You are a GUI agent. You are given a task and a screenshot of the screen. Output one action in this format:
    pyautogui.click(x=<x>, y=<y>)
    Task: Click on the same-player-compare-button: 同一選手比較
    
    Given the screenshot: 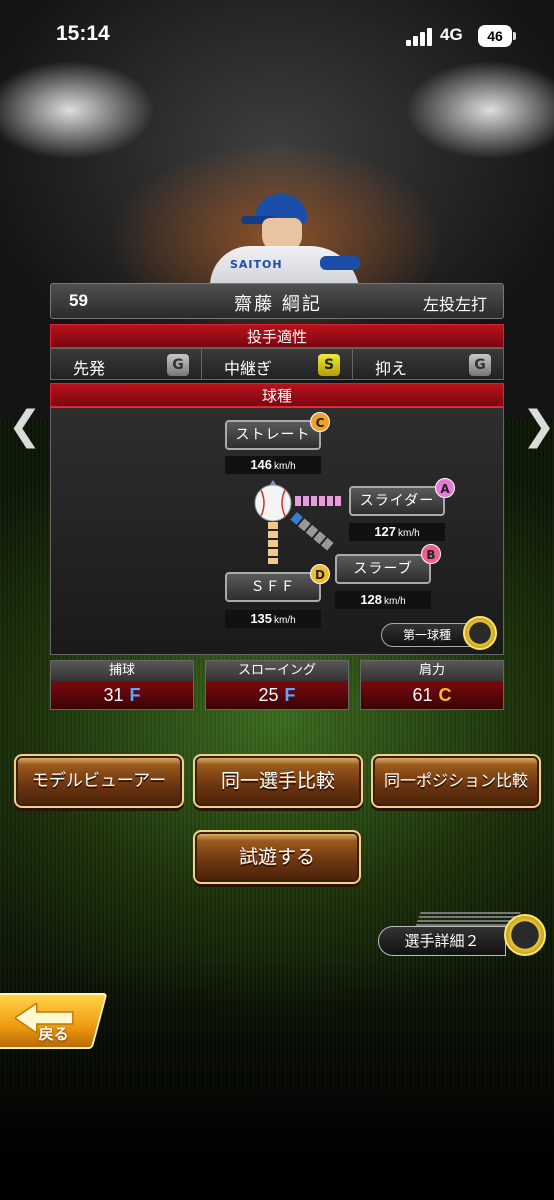 What is the action you would take?
    pyautogui.click(x=278, y=781)
    